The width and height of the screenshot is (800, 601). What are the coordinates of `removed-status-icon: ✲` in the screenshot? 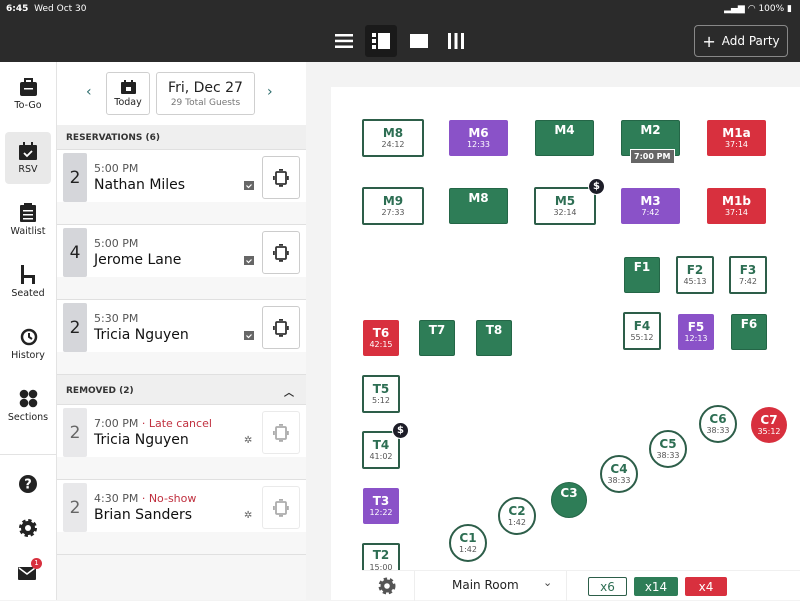 It's located at (248, 515).